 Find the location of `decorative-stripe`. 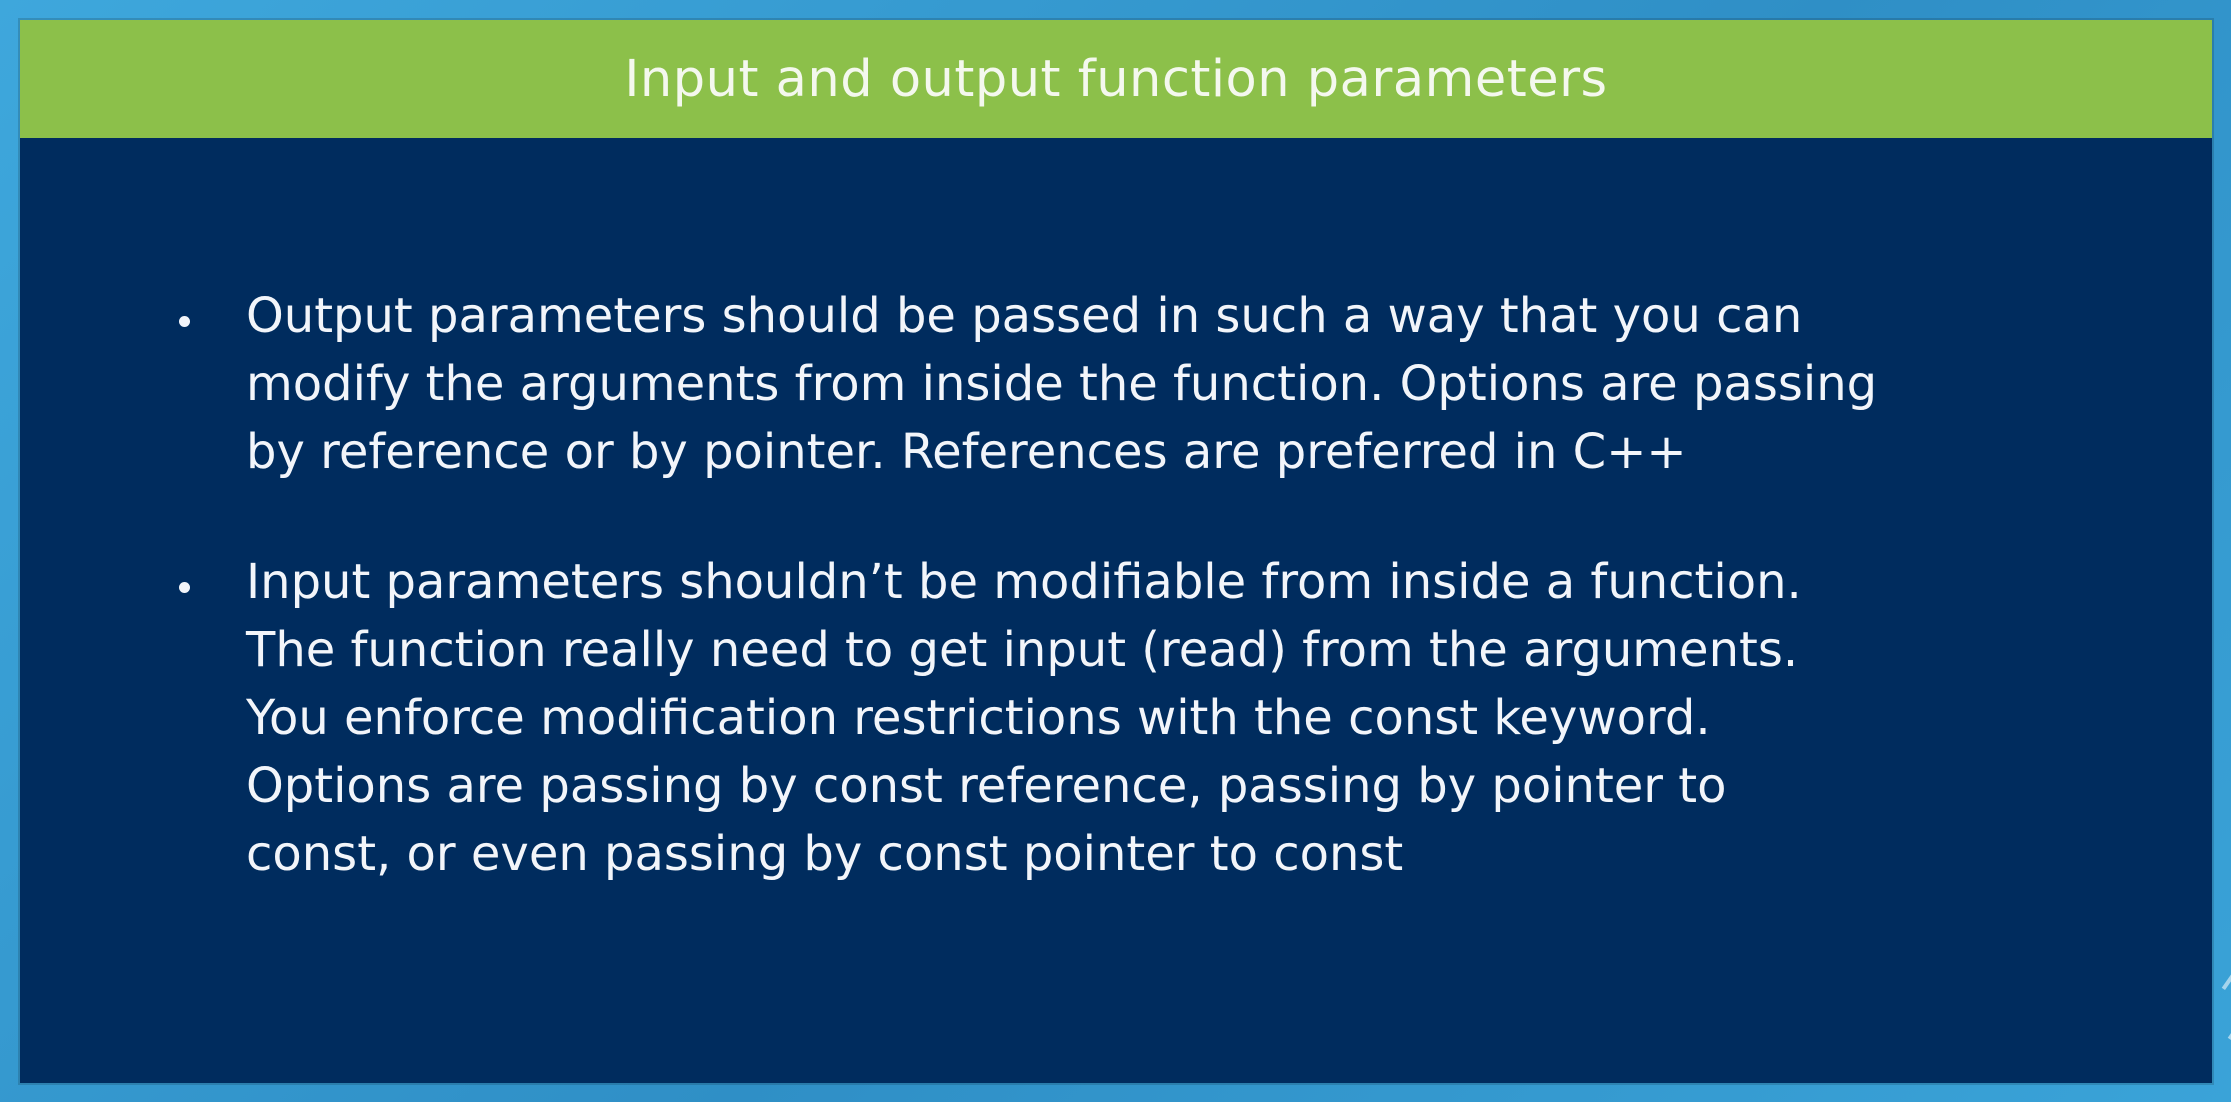

decorative-stripe is located at coordinates (2226, 939).